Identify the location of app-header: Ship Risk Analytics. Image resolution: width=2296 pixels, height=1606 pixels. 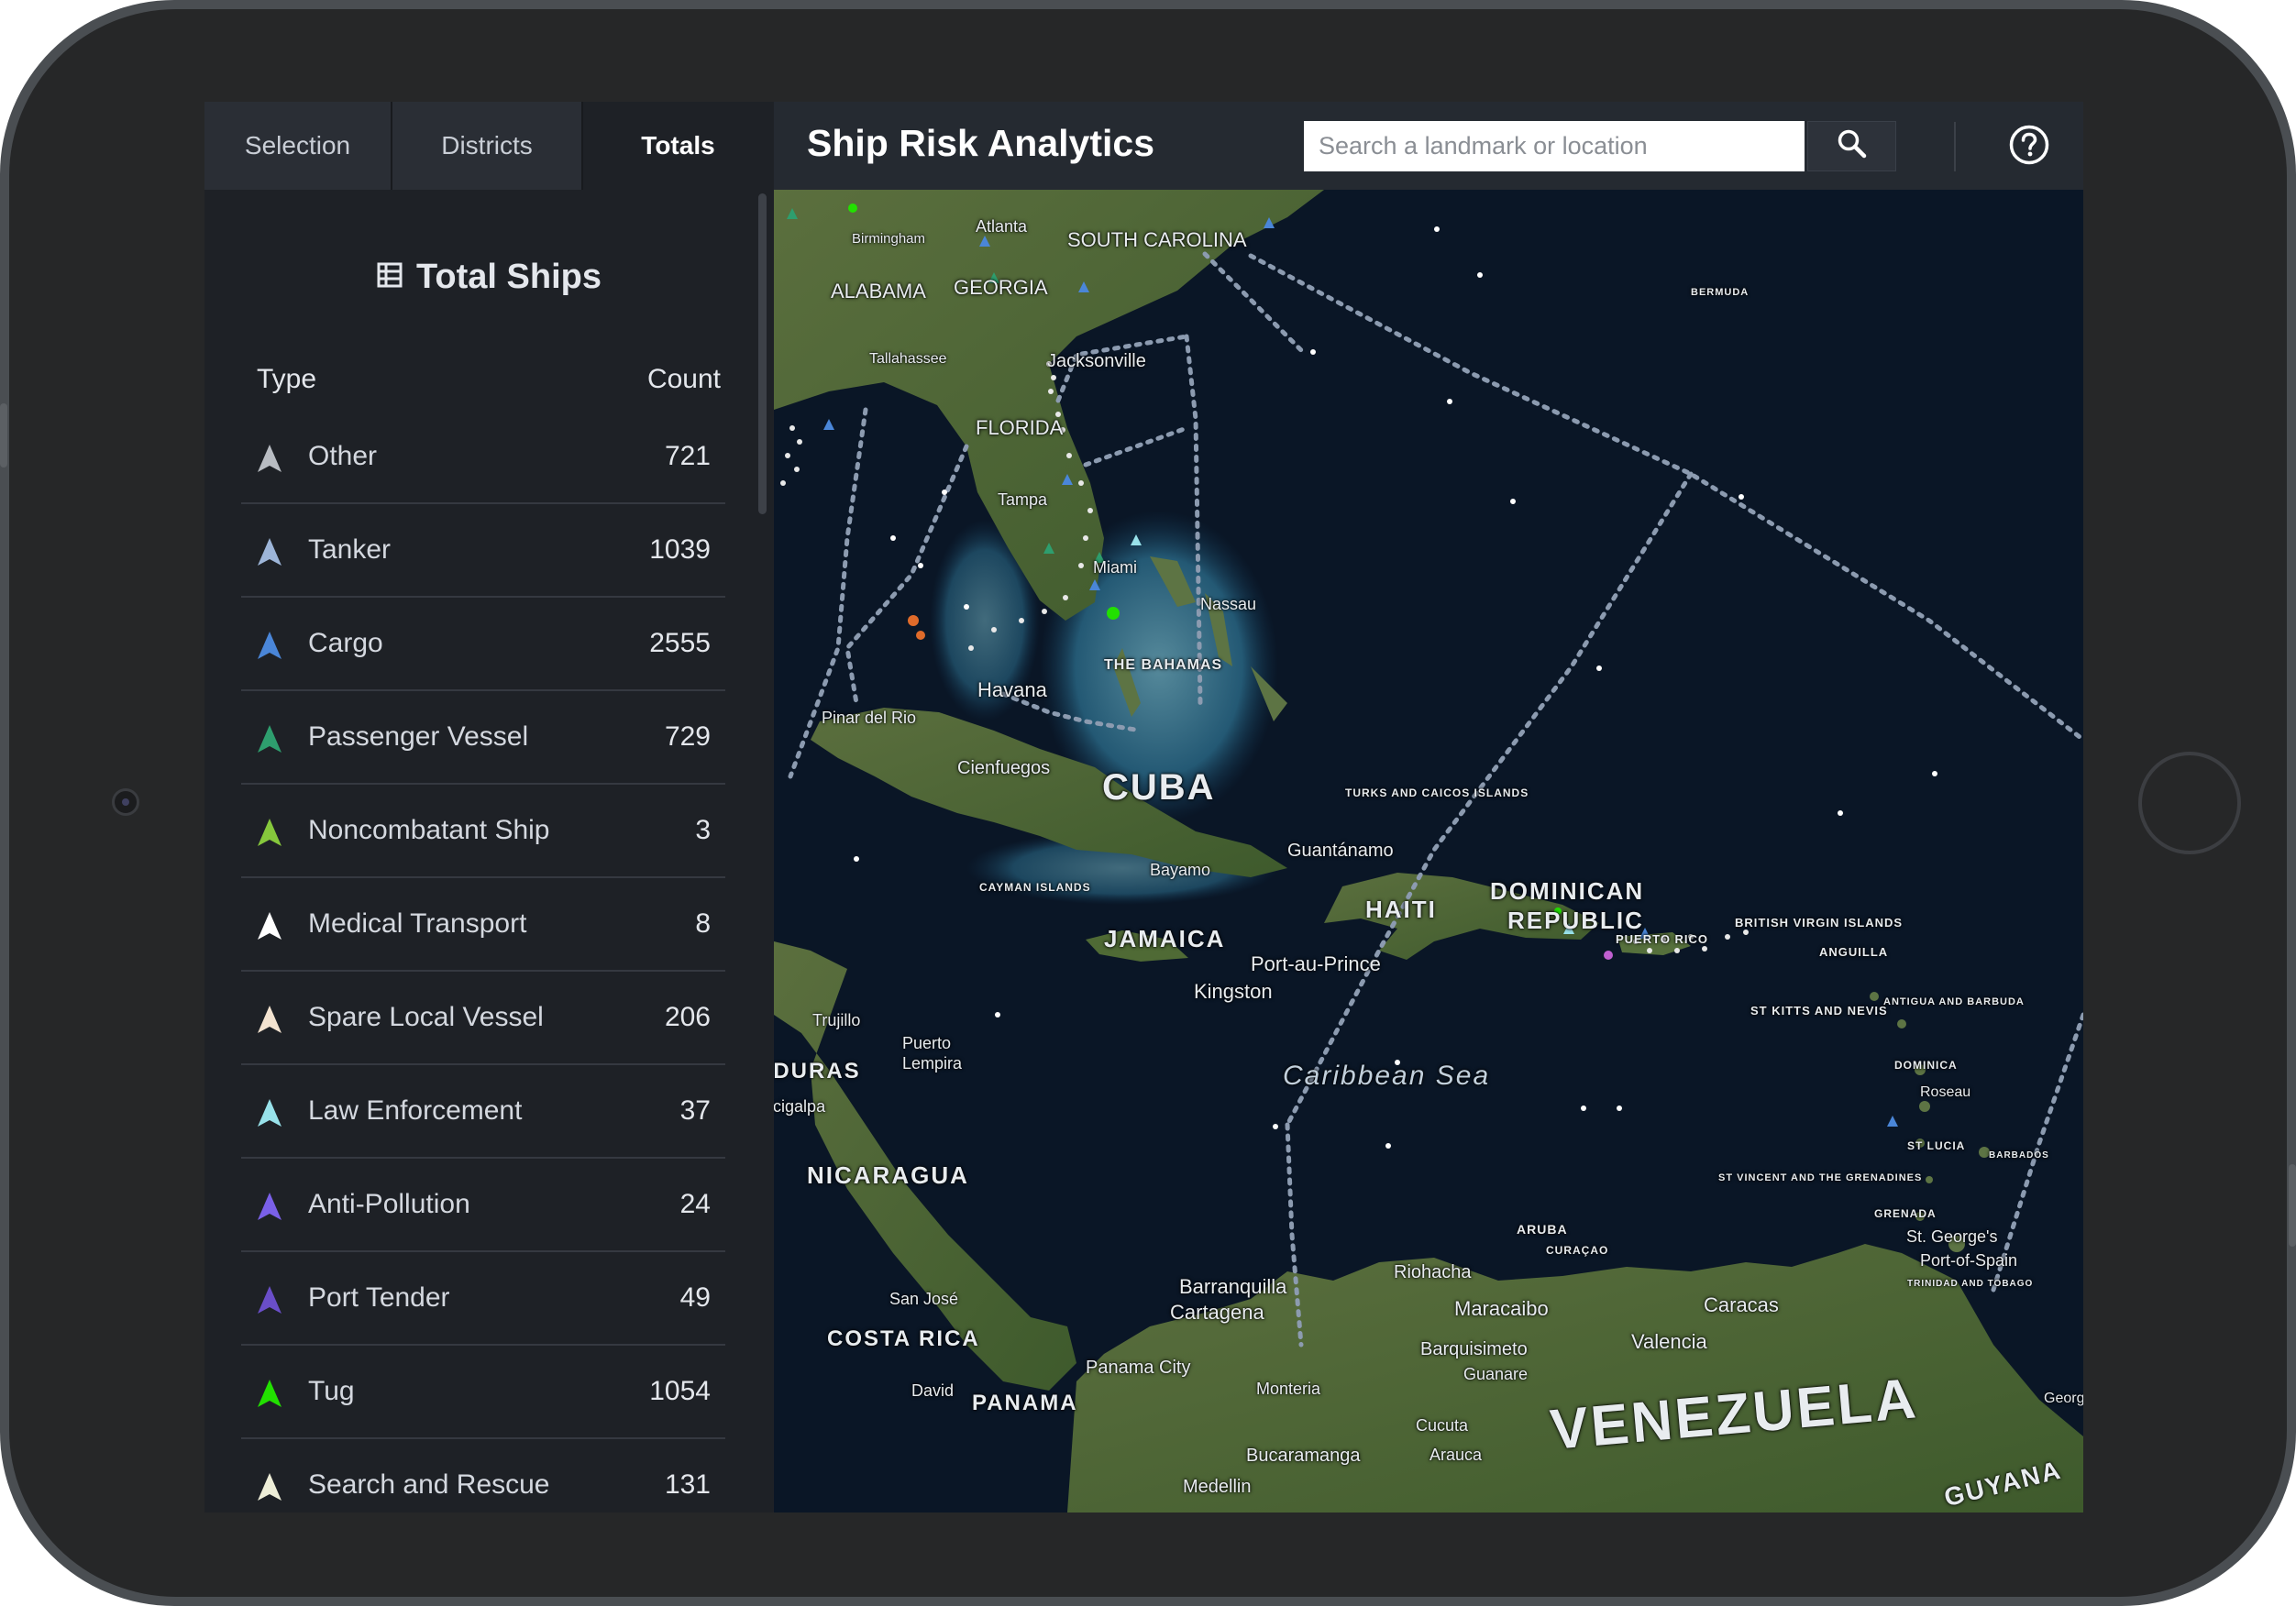
(1428, 146).